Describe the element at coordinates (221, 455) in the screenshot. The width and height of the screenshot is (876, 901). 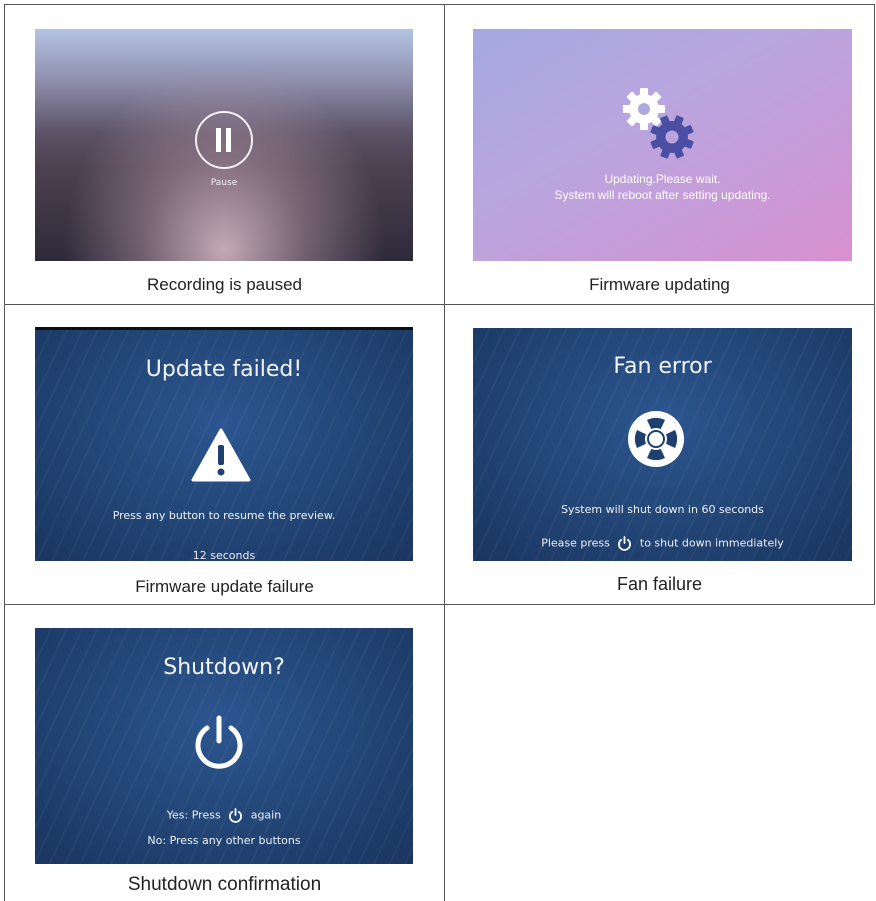
I see `warning-icon` at that location.